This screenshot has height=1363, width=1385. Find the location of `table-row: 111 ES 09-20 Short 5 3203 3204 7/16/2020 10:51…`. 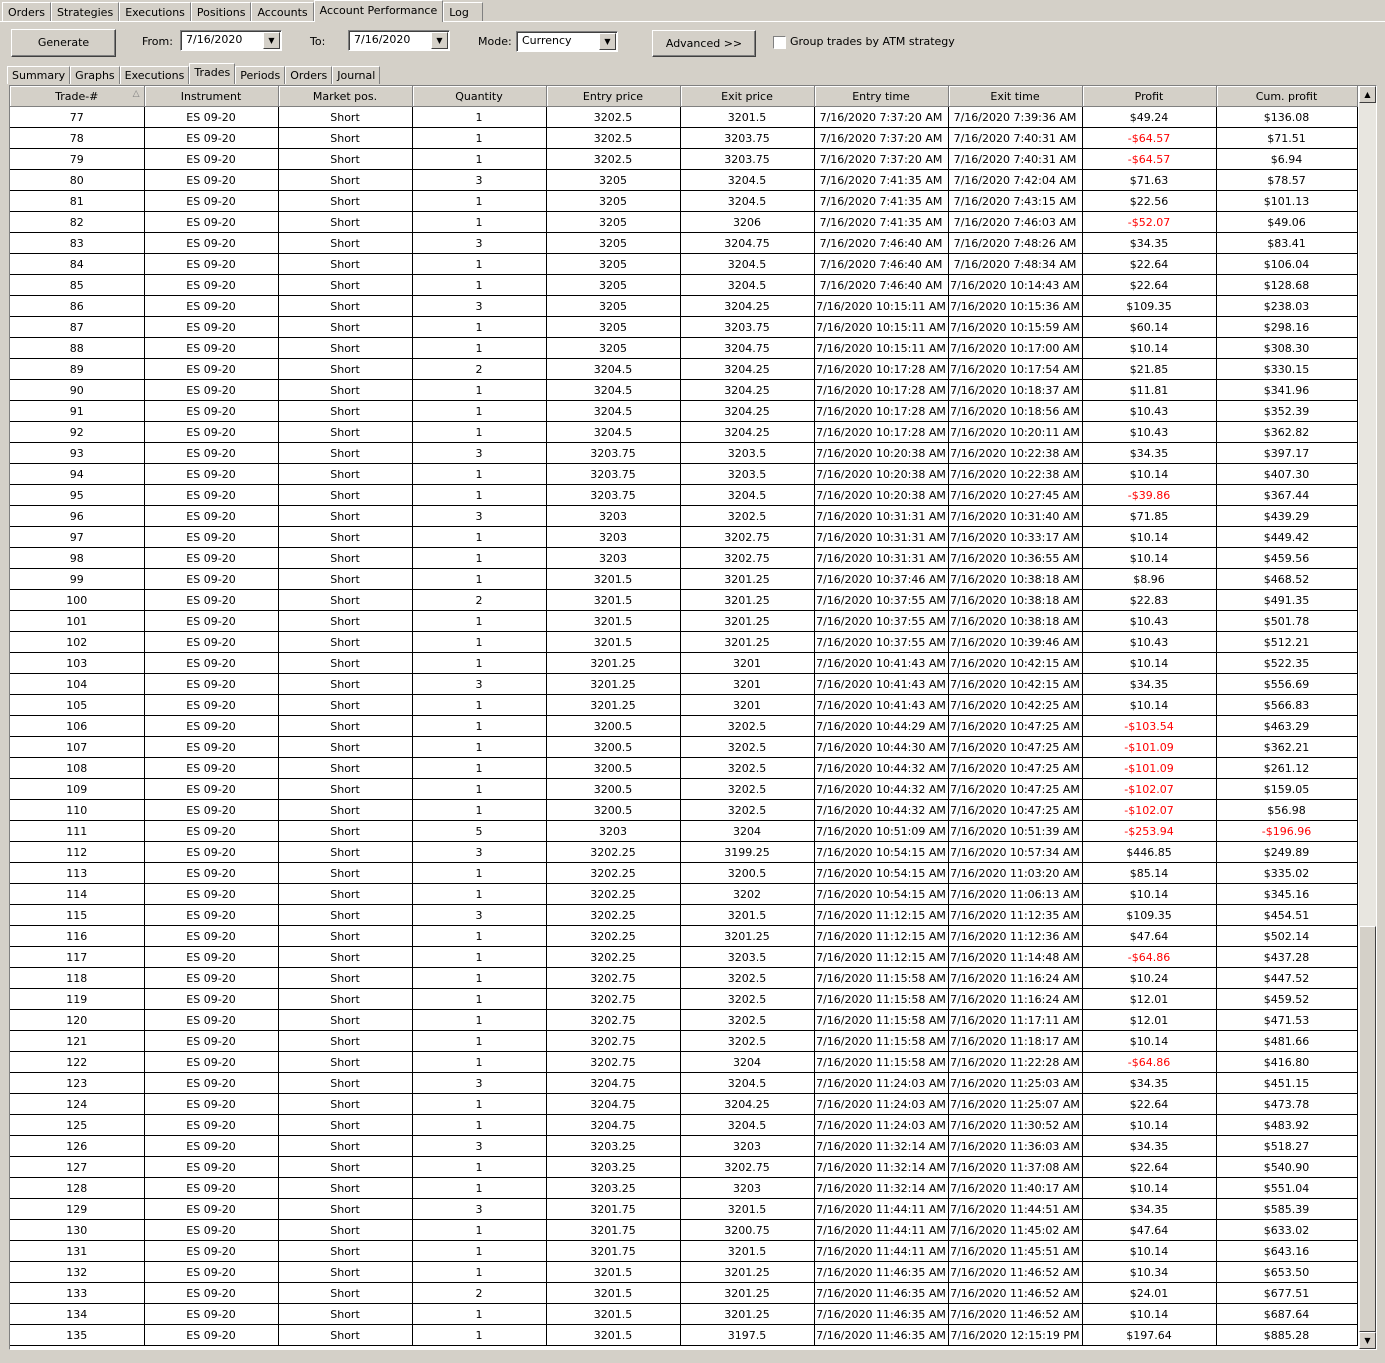

table-row: 111 ES 09-20 Short 5 3203 3204 7/16/2020 10:51… is located at coordinates (684, 831).